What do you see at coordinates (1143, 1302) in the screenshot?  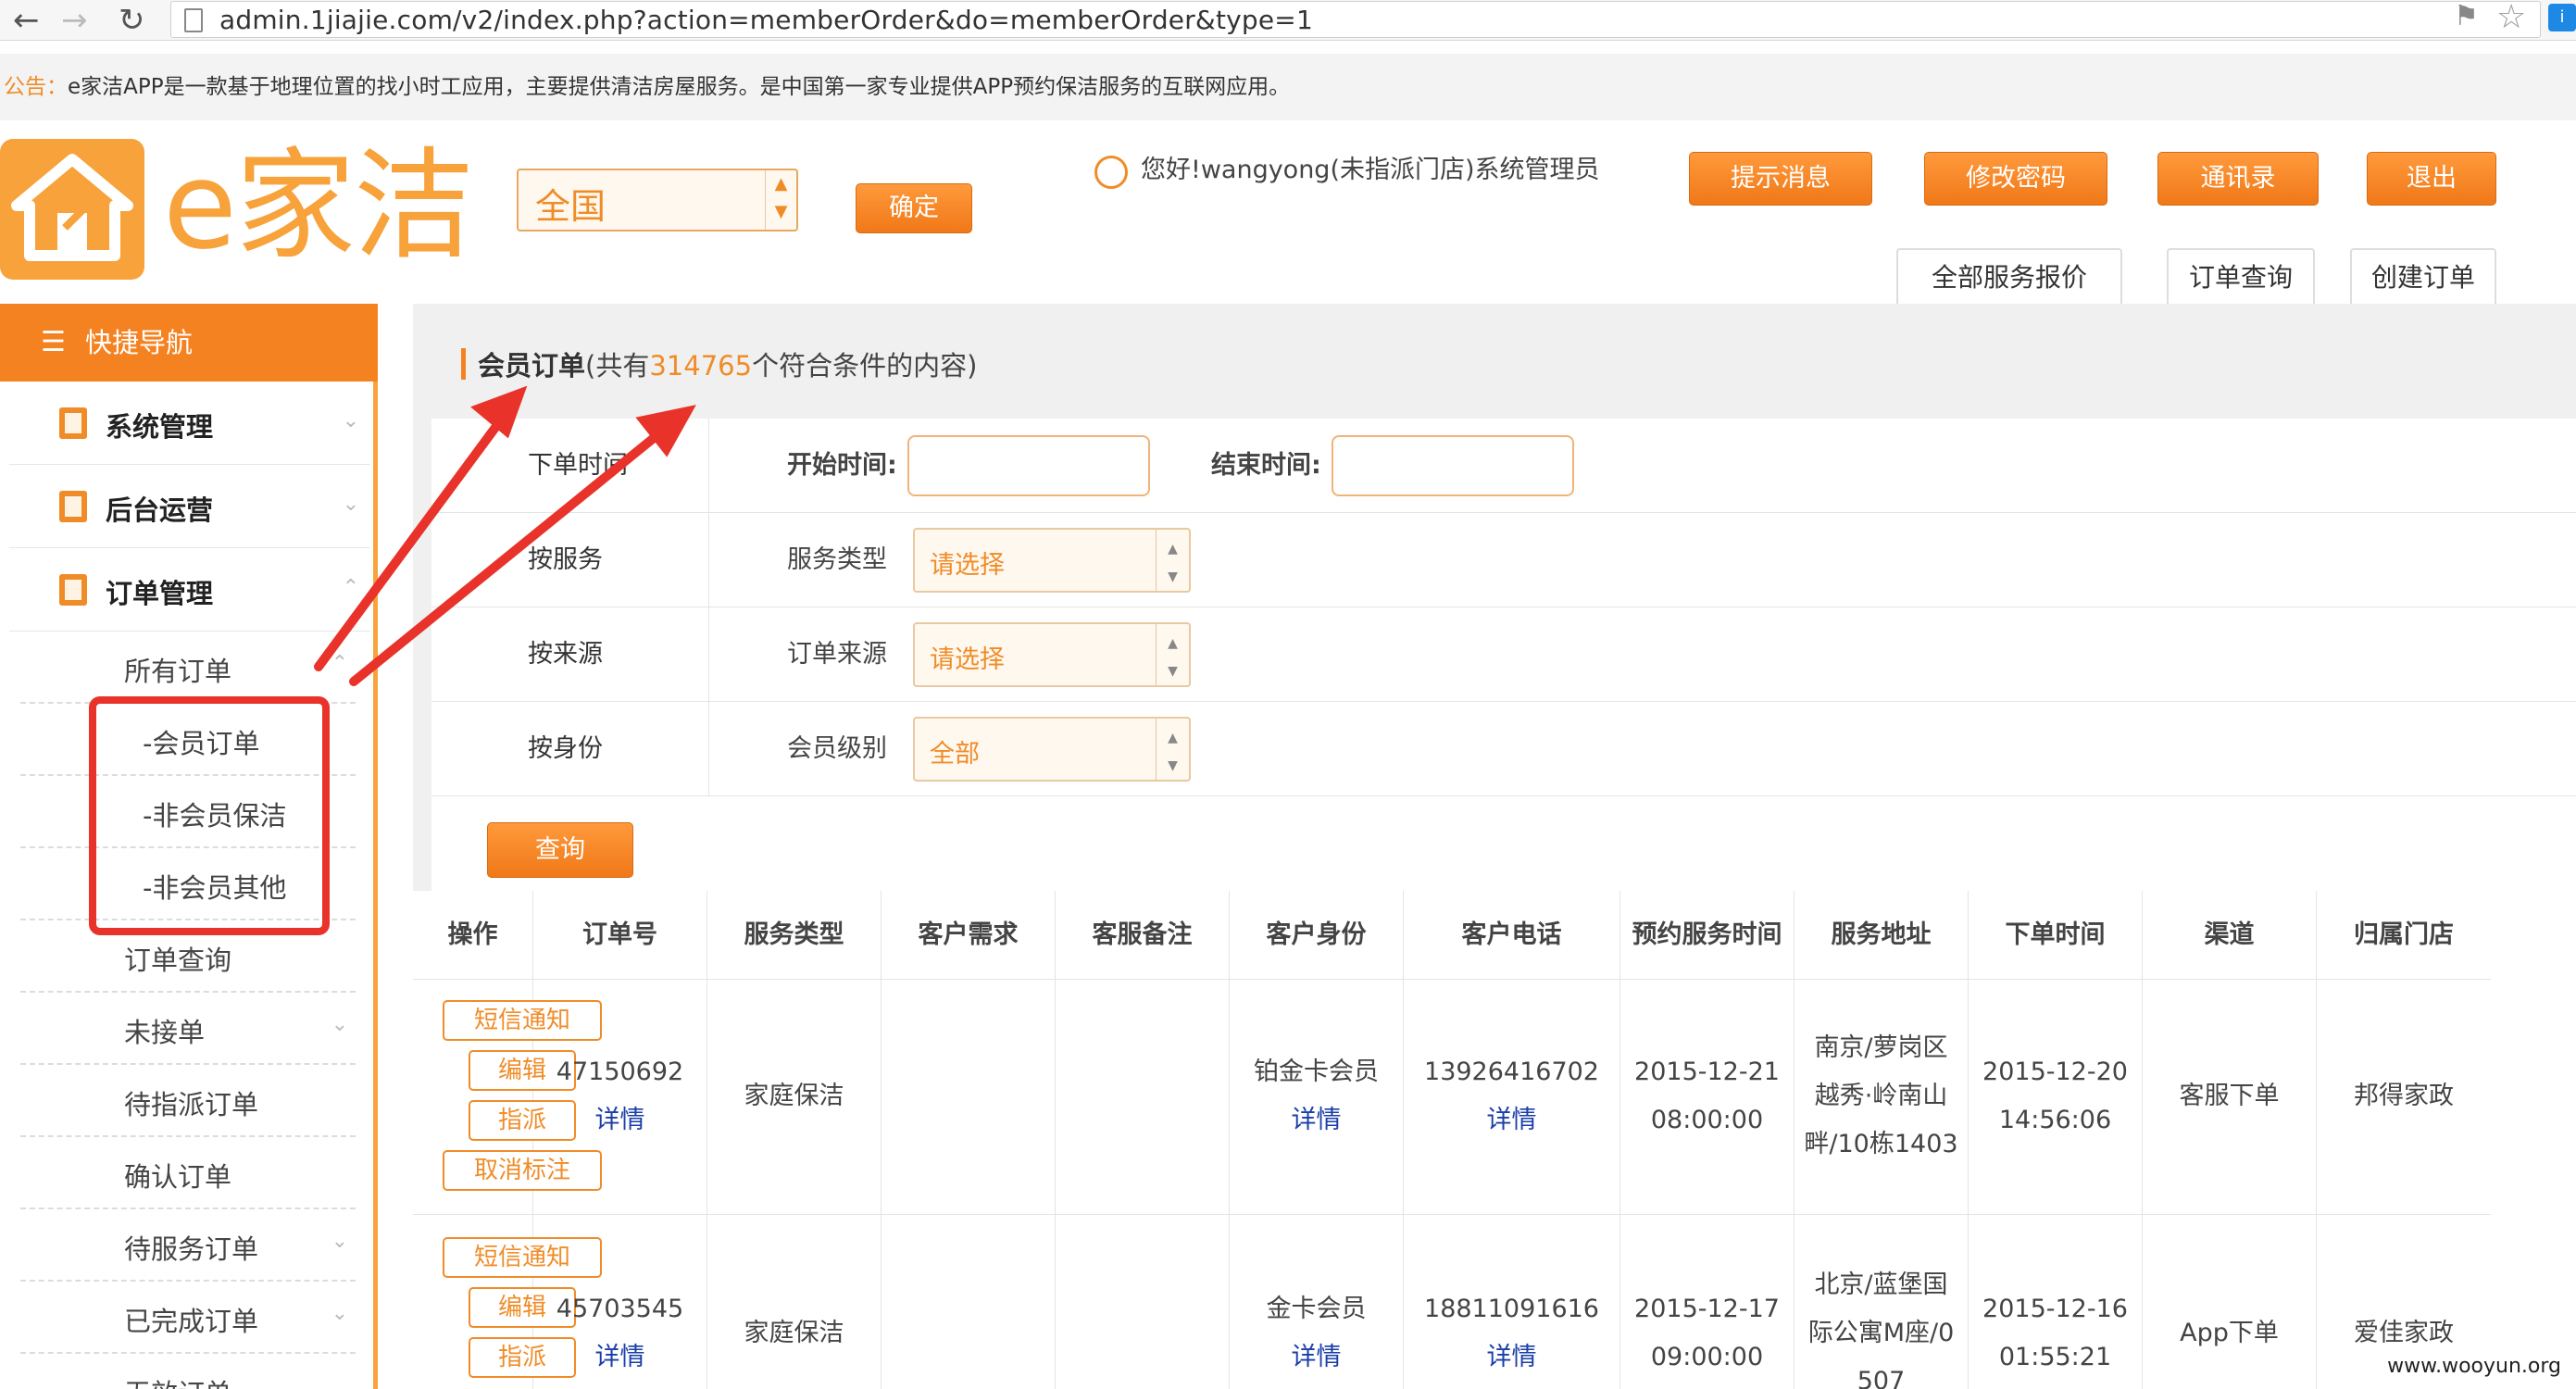 I see `remark-cell` at bounding box center [1143, 1302].